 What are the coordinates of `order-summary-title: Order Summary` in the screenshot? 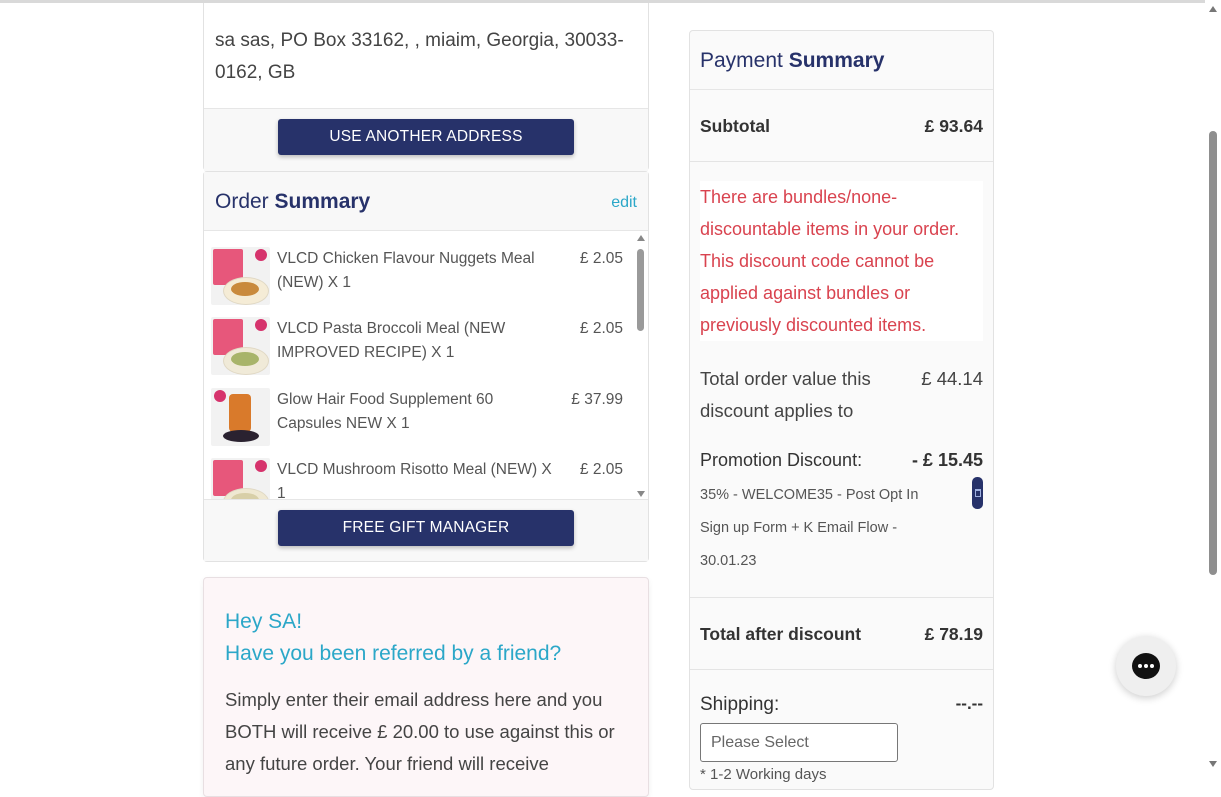 It's located at (292, 202).